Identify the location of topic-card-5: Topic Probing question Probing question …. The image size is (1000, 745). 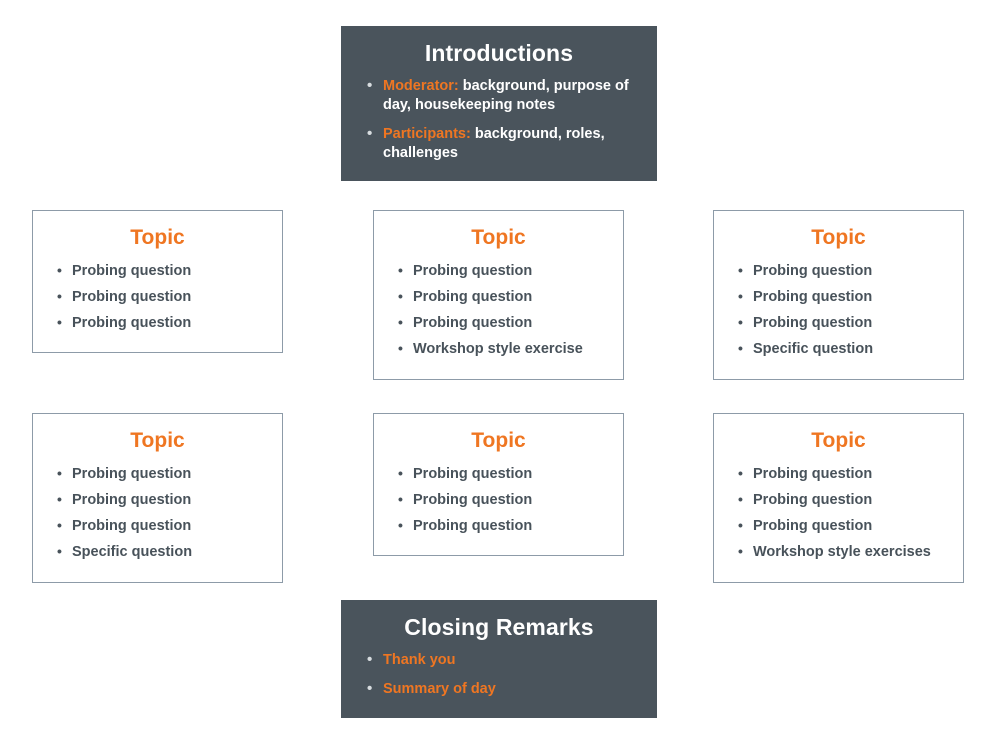
(498, 484).